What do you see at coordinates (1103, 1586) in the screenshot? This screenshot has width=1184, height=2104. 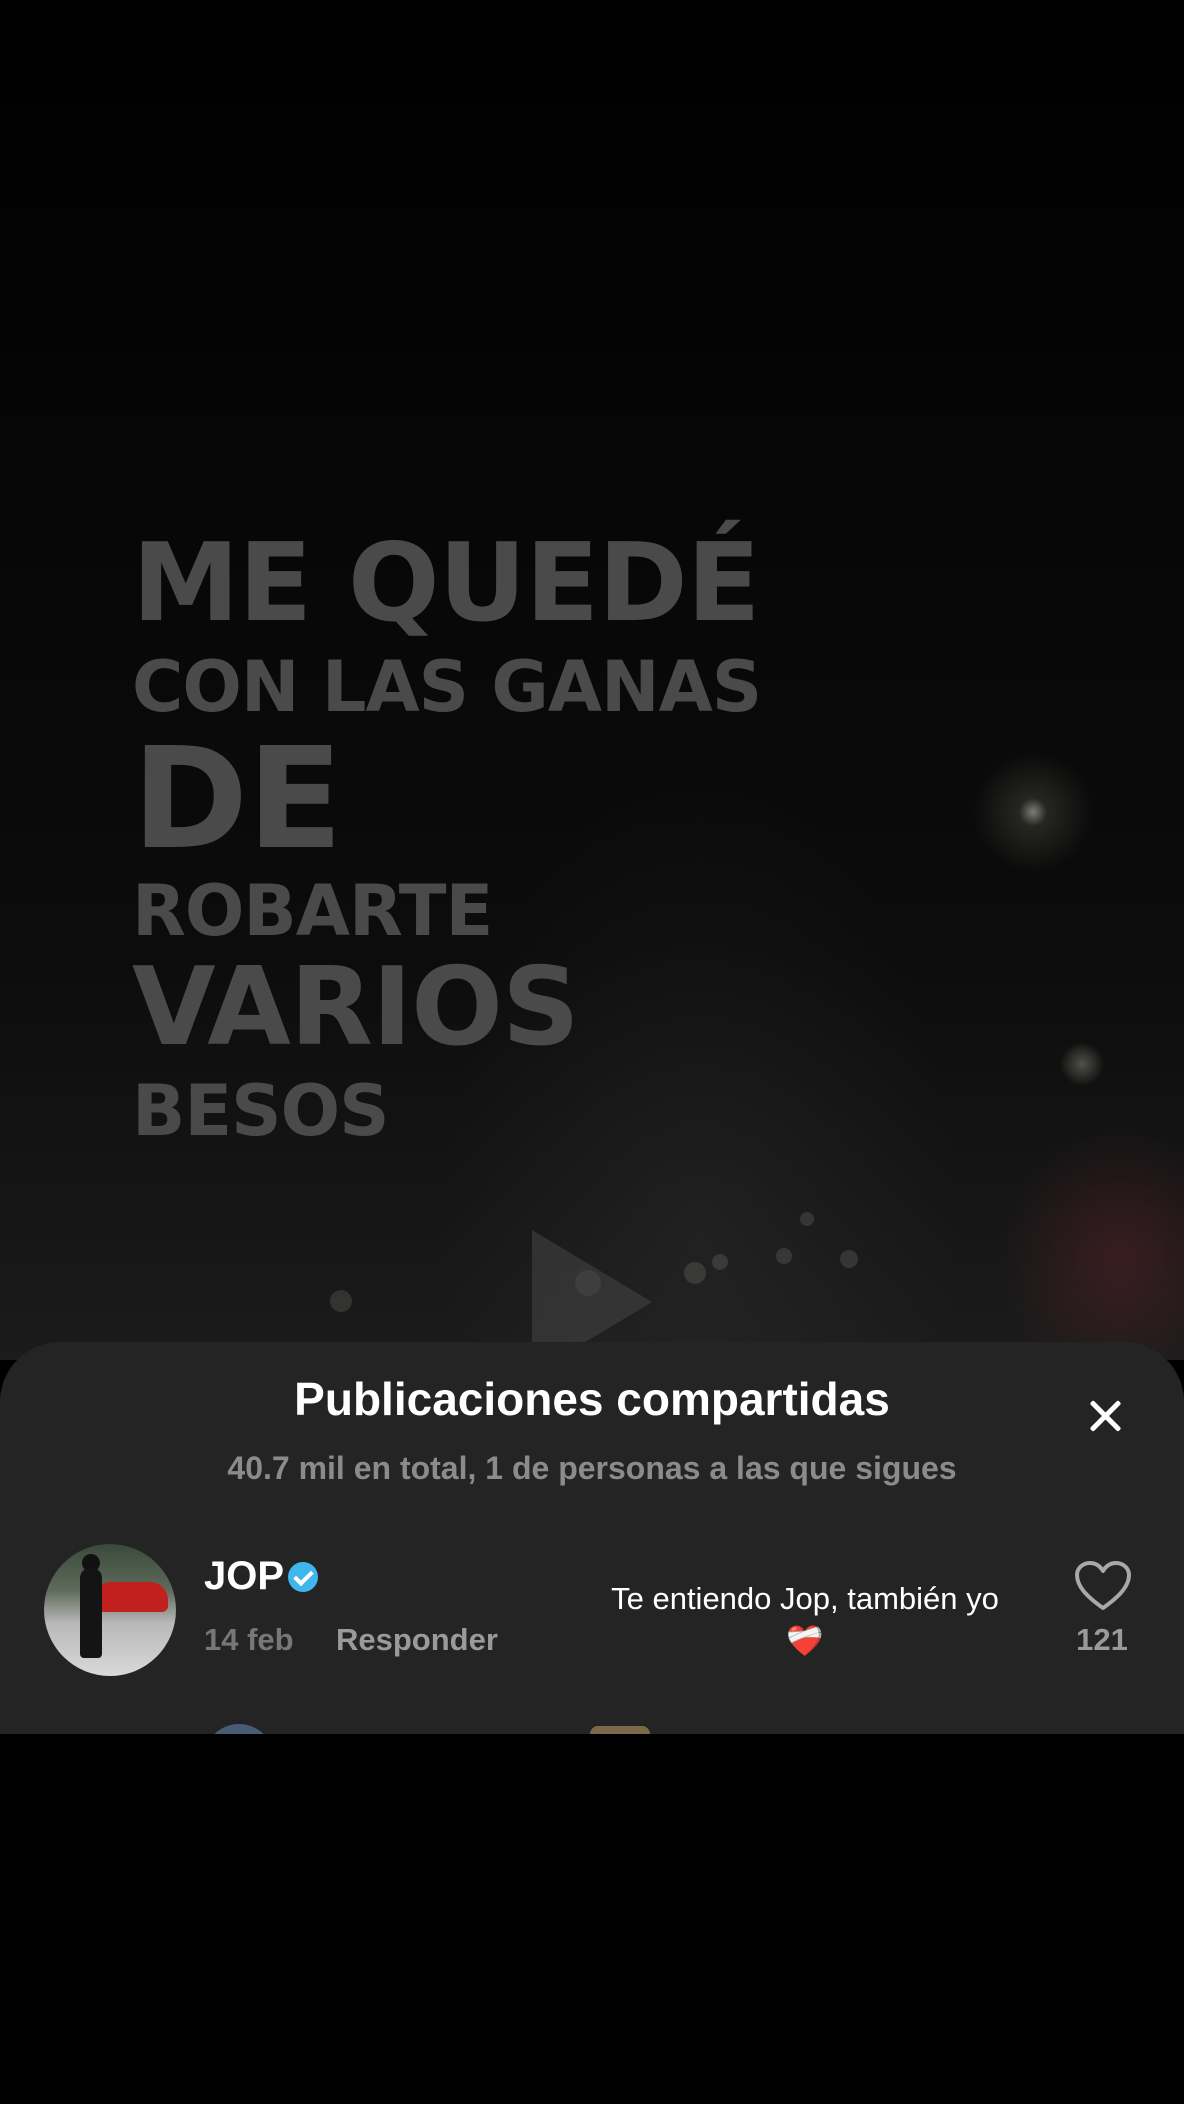 I see `heart-outline-icon` at bounding box center [1103, 1586].